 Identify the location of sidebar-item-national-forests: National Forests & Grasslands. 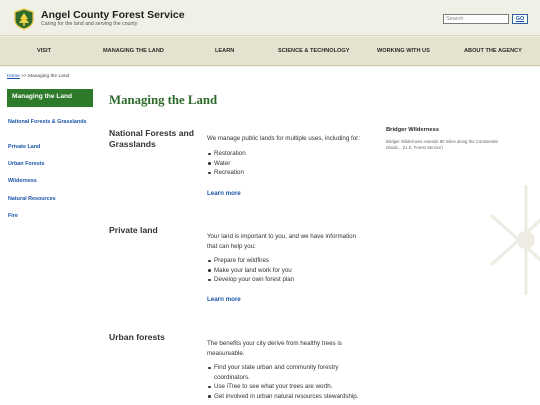
(48, 122).